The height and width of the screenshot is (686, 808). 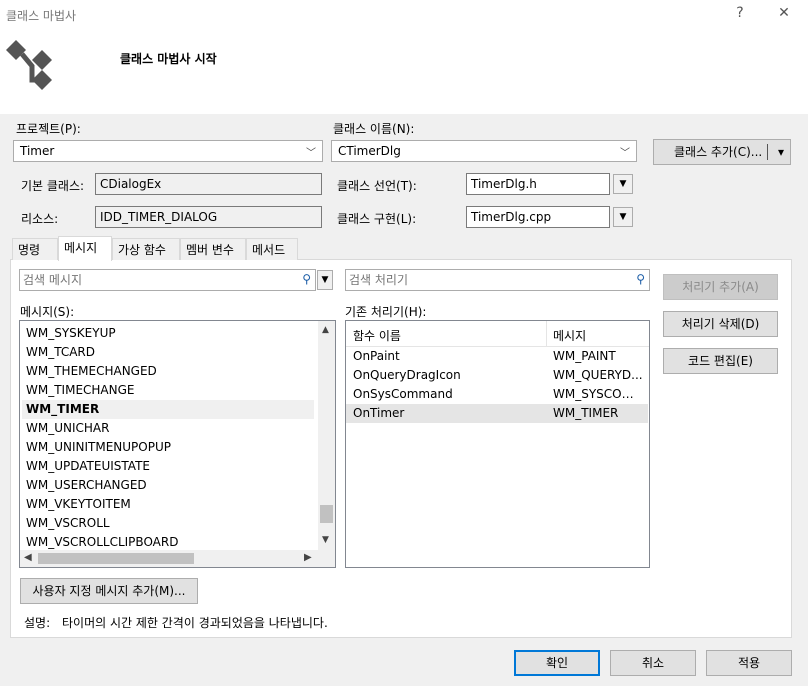 I want to click on list-item: WM_UNINITMENUPOPUP, so click(x=98, y=447).